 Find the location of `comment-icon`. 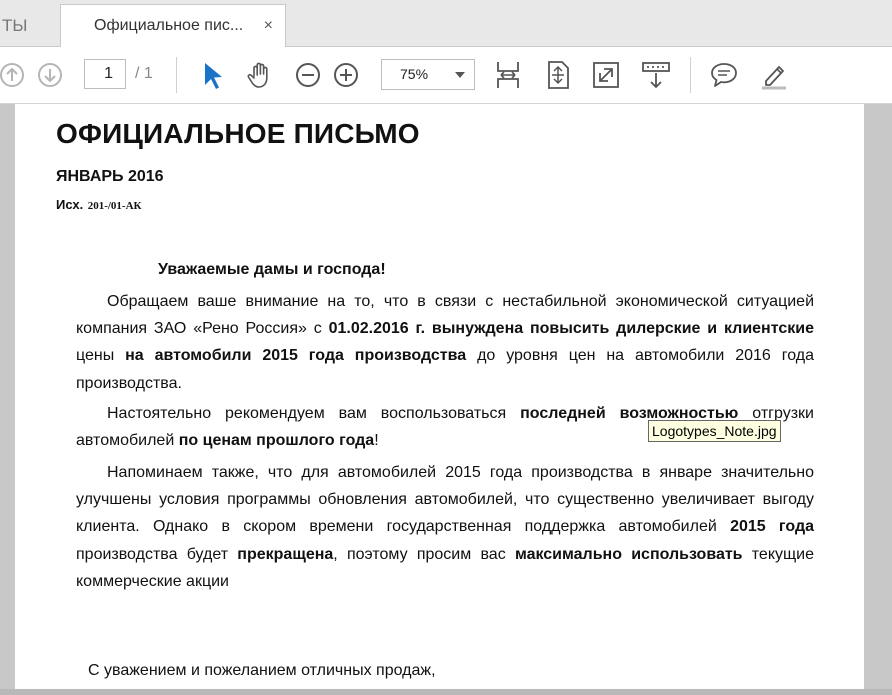

comment-icon is located at coordinates (724, 75).